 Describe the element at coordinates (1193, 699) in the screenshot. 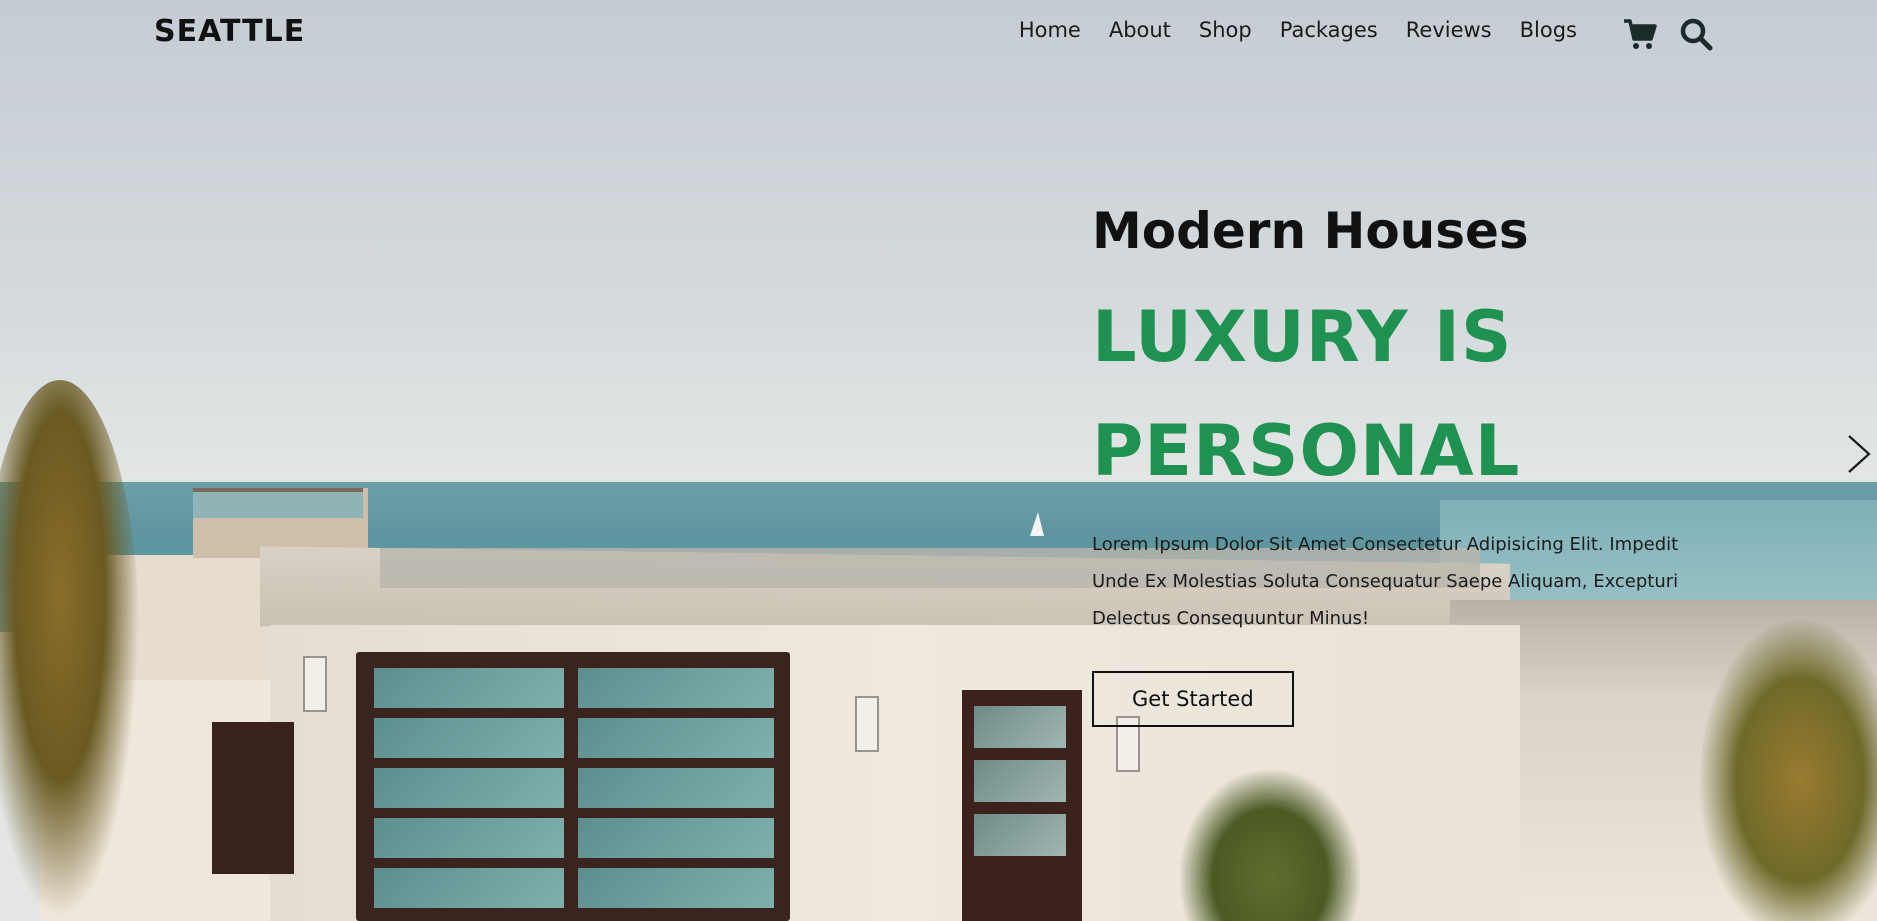

I see `get-started-button: Get Started` at that location.